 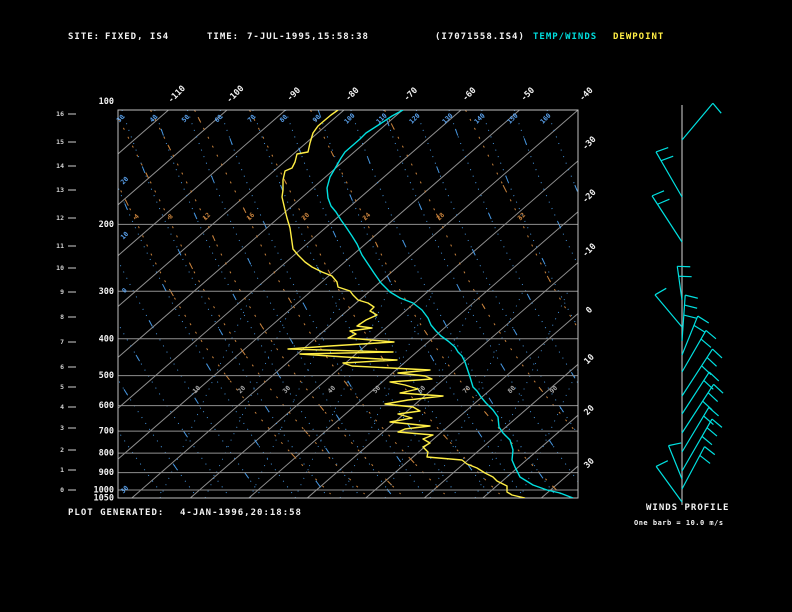 What do you see at coordinates (589, 410) in the screenshot?
I see `right-temp-label: 20` at bounding box center [589, 410].